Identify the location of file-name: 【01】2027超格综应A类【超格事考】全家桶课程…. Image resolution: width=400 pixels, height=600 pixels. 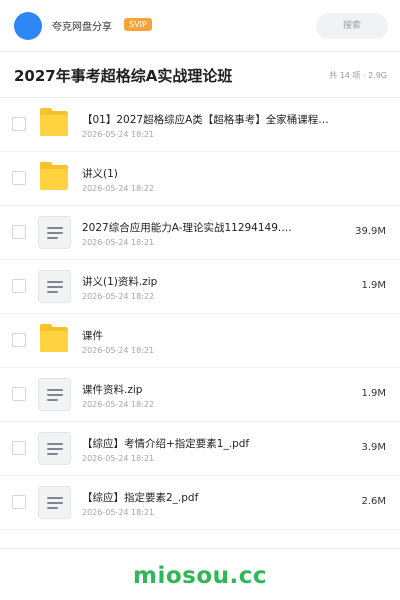
(205, 120).